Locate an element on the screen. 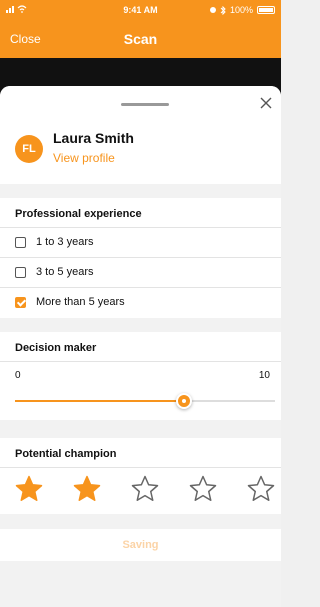  option-label: More than 5 years is located at coordinates (80, 302).